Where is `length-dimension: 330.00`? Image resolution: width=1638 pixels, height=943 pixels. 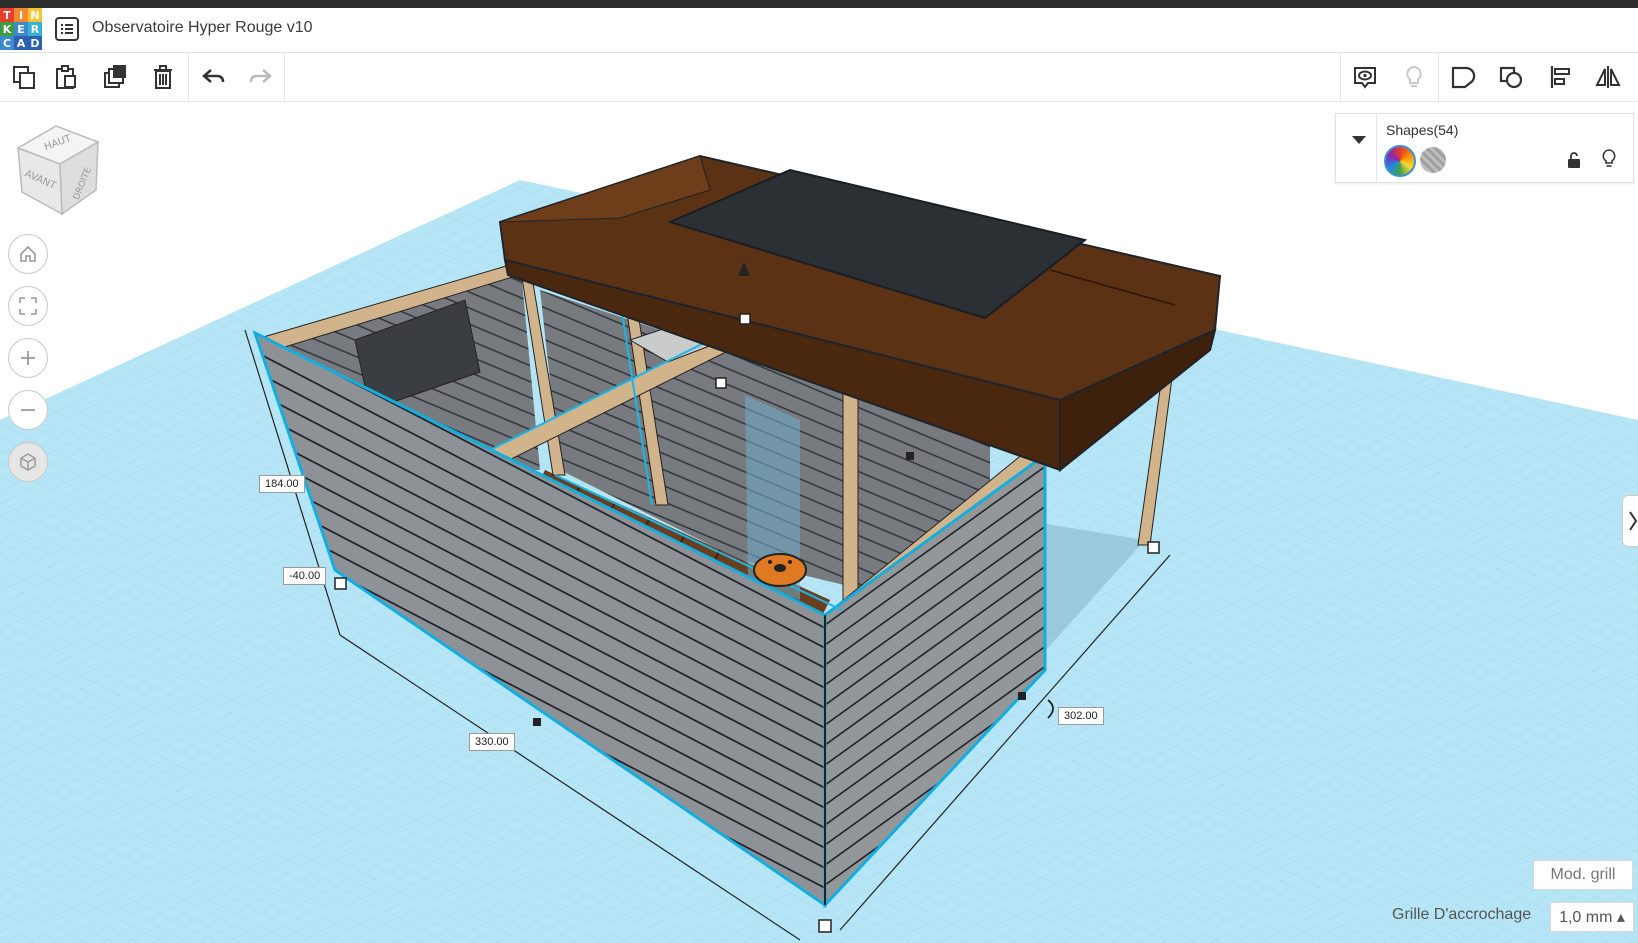 length-dimension: 330.00 is located at coordinates (492, 742).